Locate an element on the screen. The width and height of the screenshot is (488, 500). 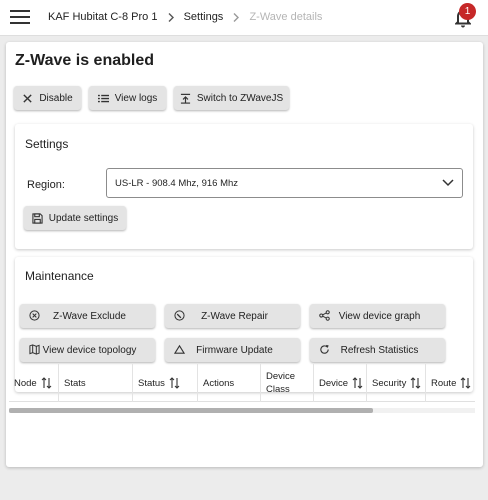
close-icon is located at coordinates (27, 98).